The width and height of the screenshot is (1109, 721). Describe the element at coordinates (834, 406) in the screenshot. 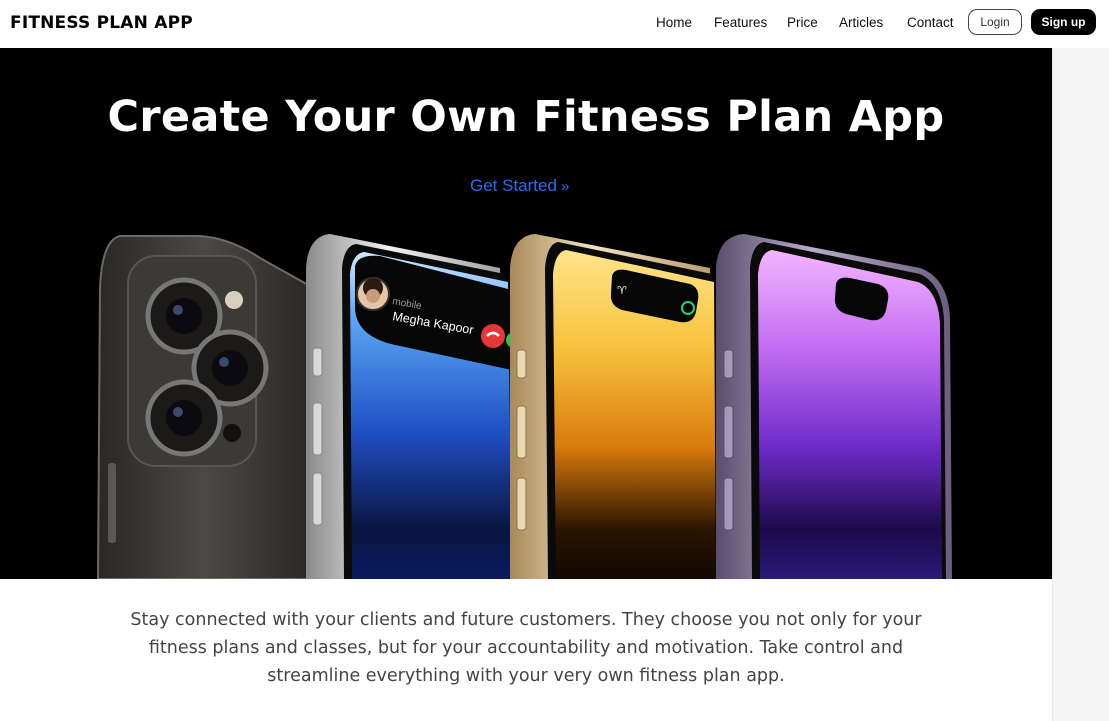

I see `phone-purple` at that location.